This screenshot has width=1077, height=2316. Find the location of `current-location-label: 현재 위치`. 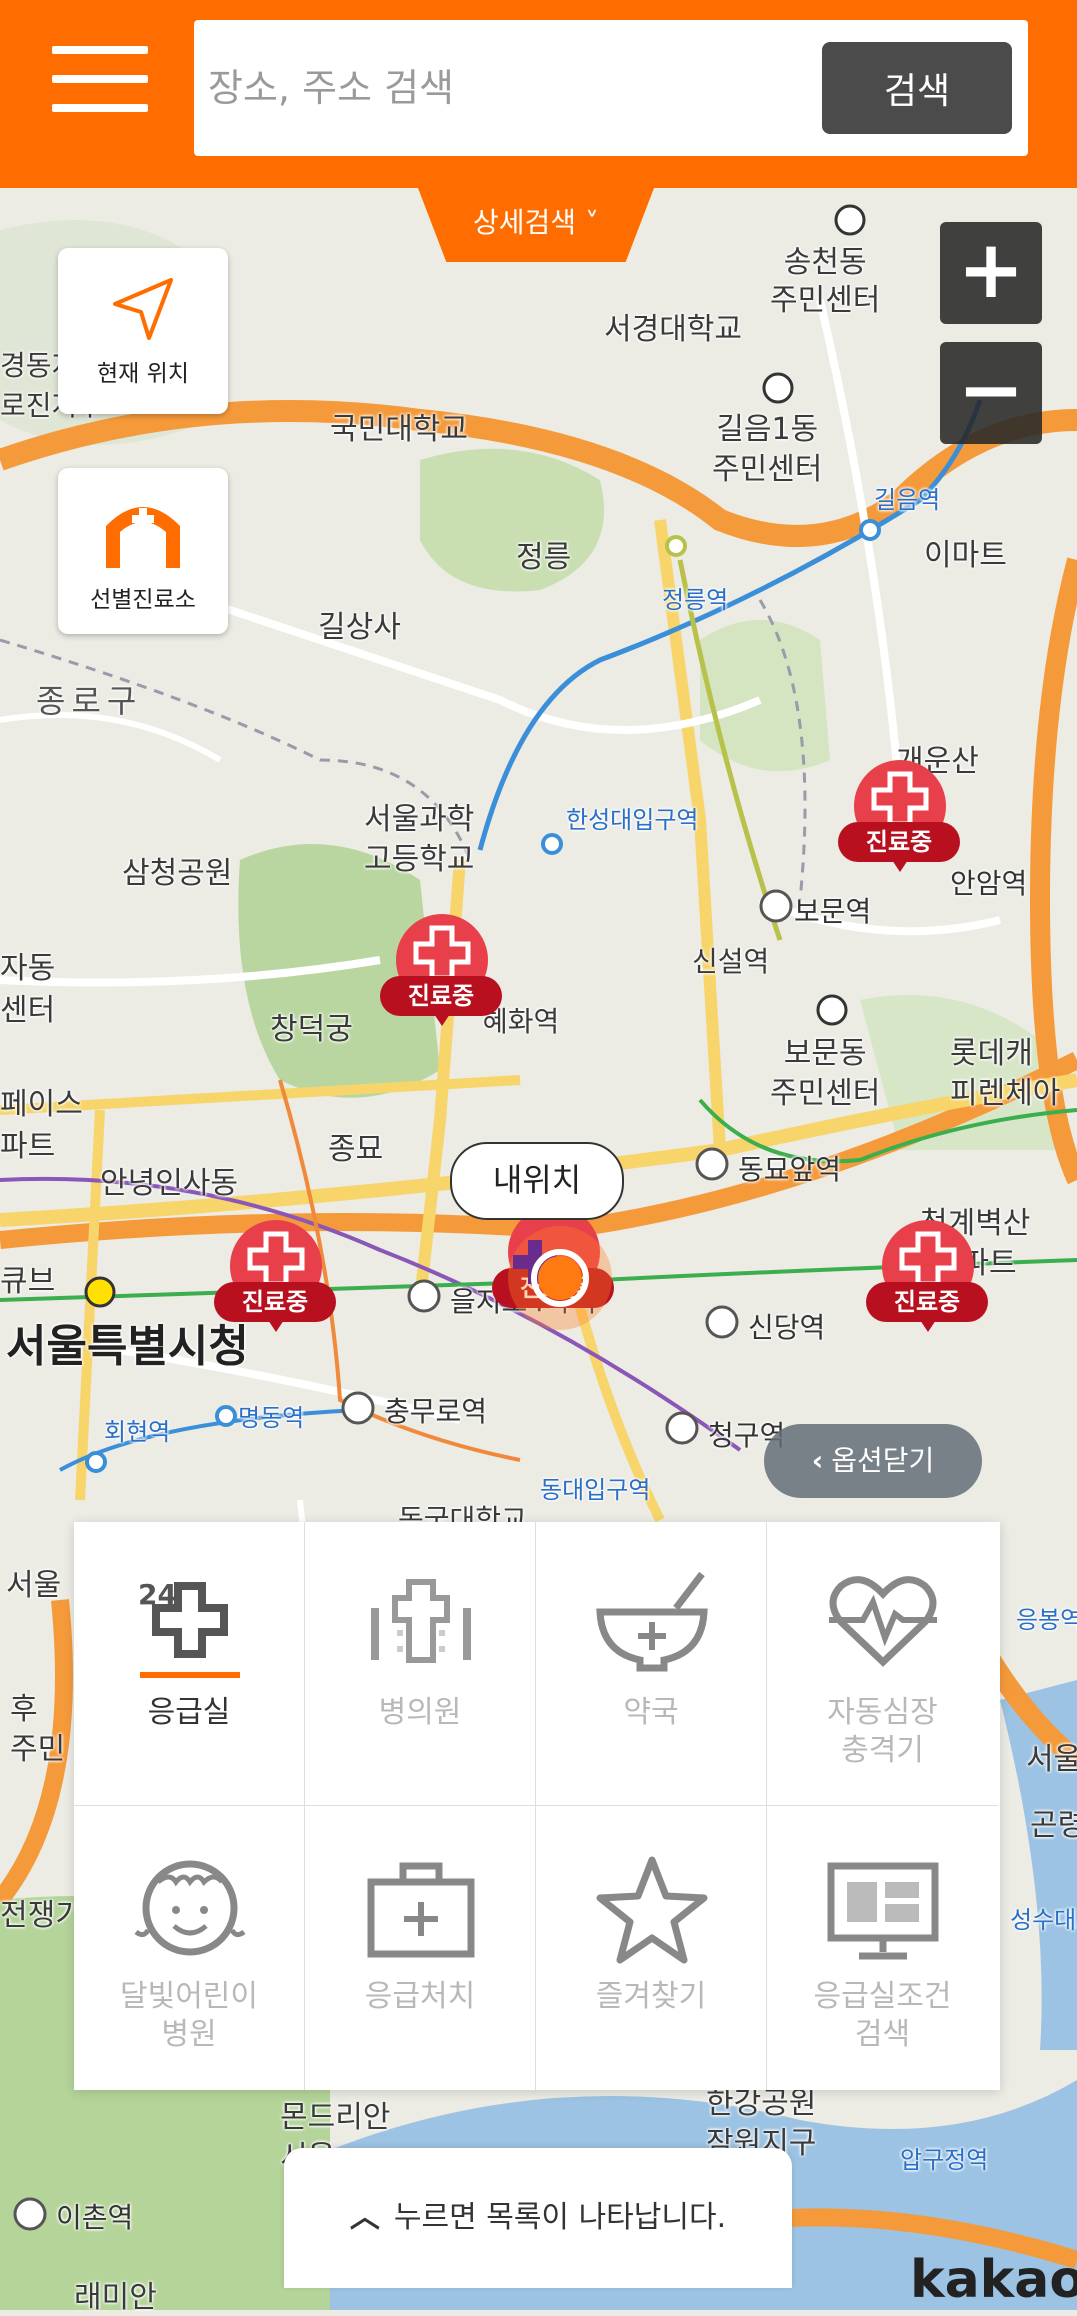

current-location-label: 현재 위치 is located at coordinates (143, 374).